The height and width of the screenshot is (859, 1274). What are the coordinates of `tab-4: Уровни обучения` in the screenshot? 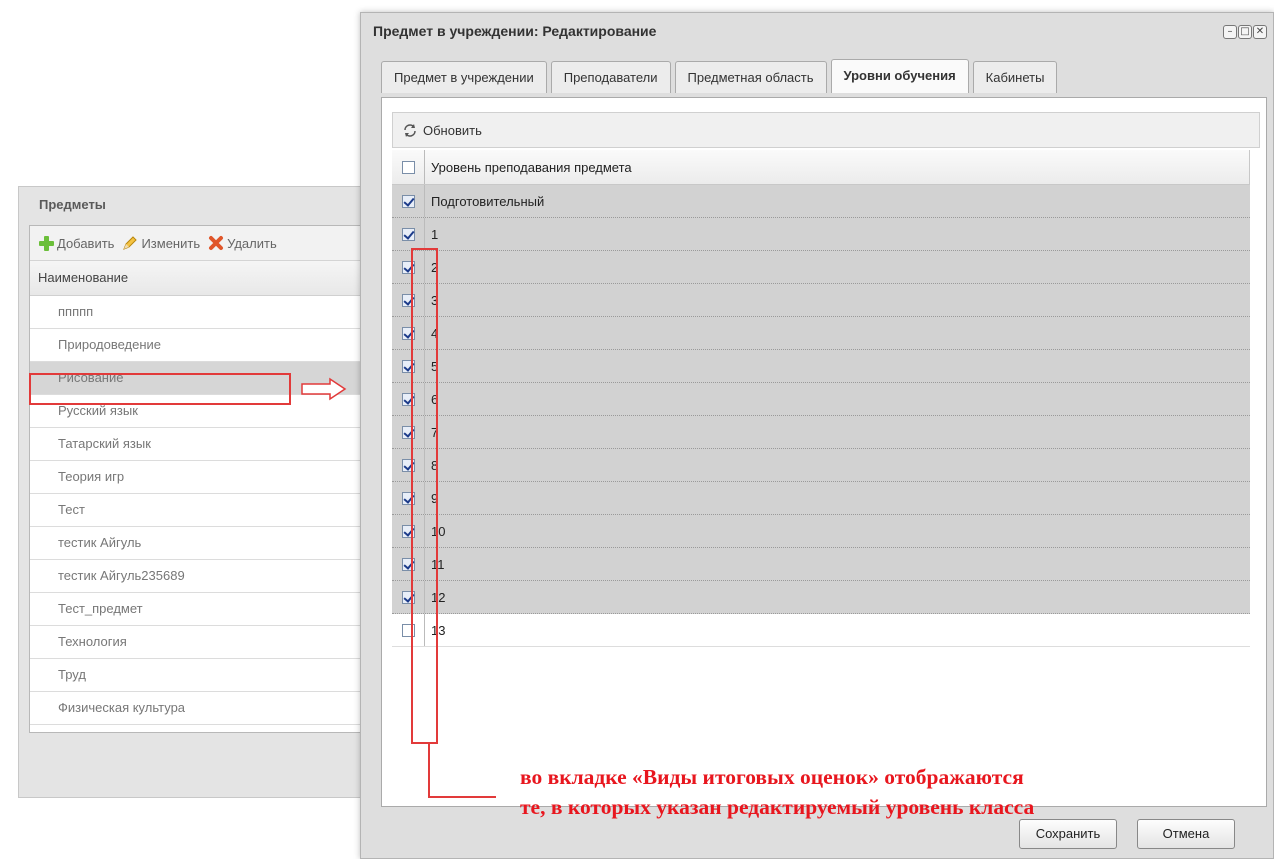 It's located at (899, 76).